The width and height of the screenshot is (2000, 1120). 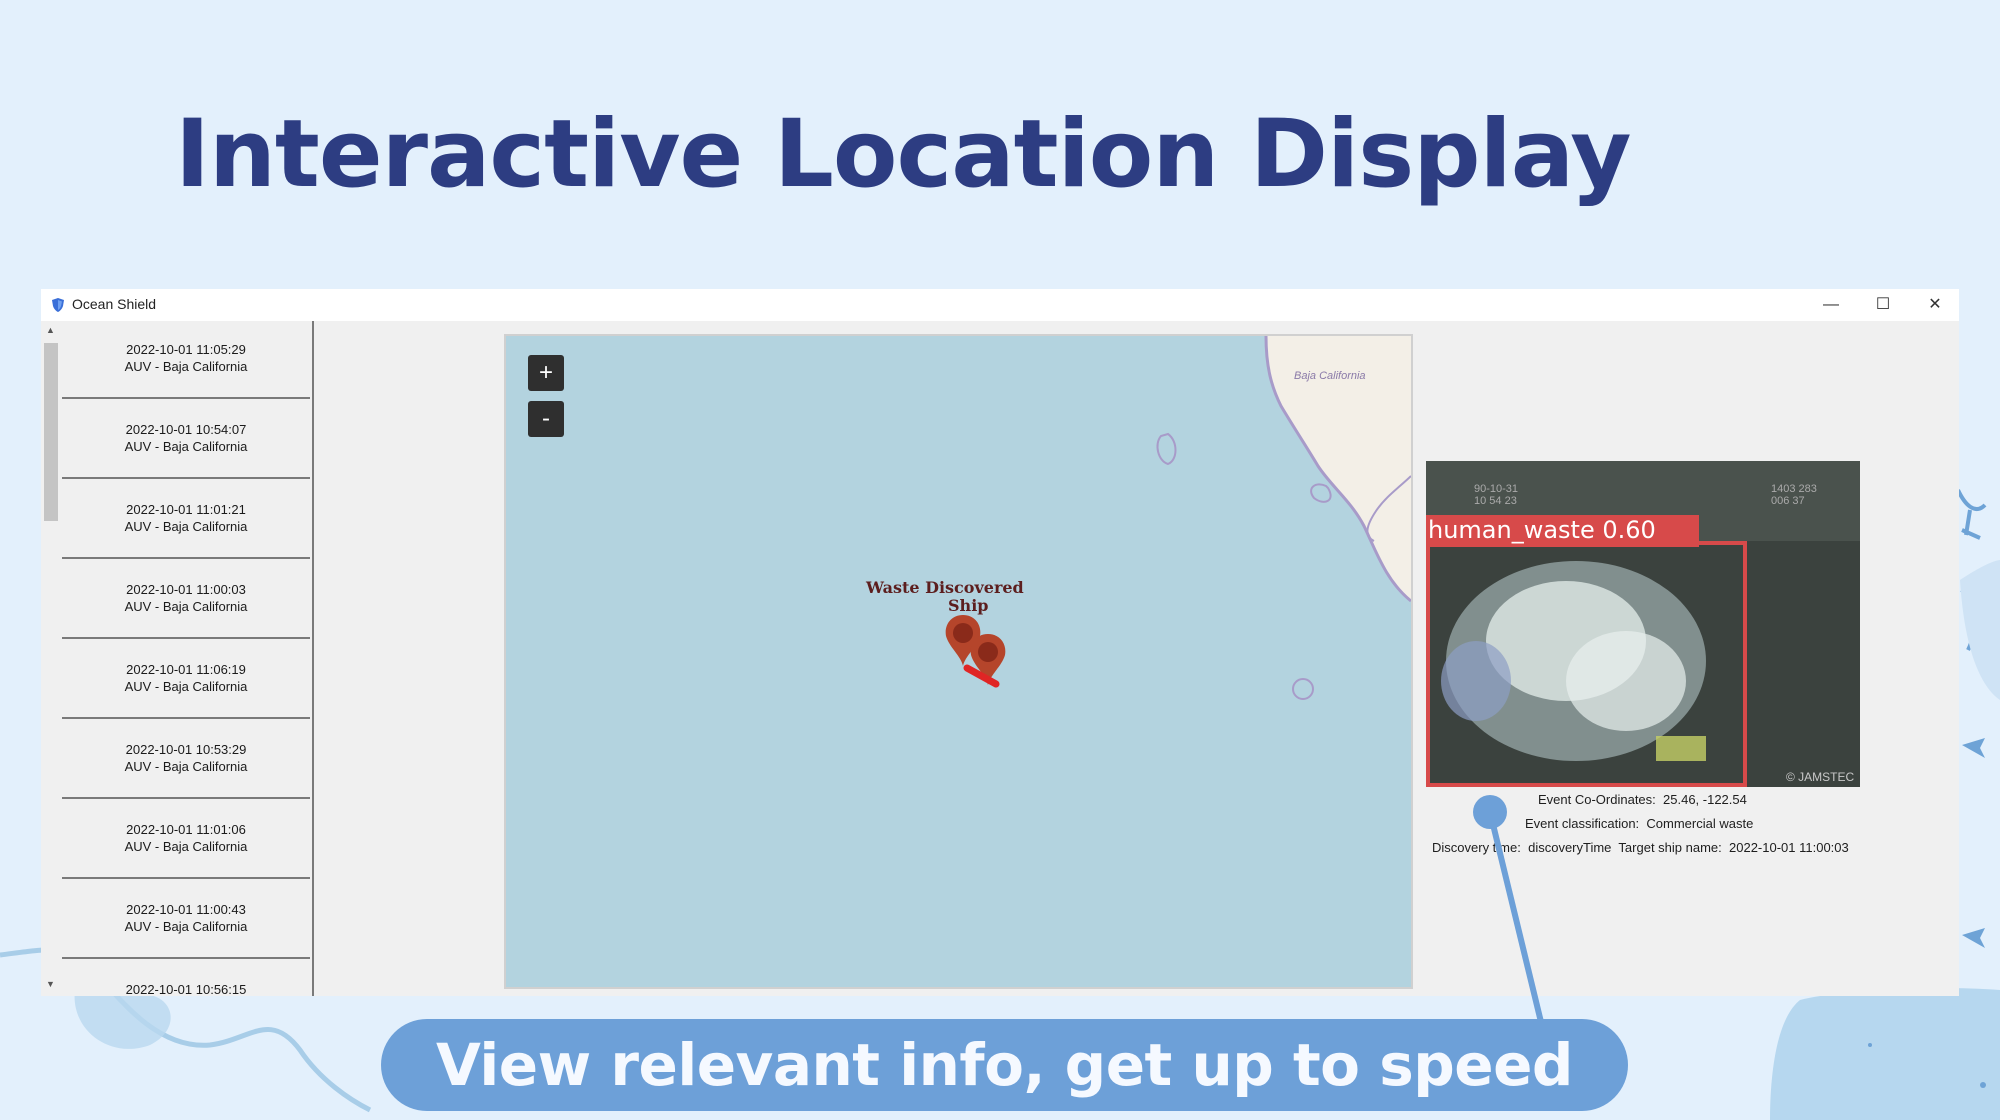 I want to click on caption-banner: View relevant info, get up to speed, so click(x=1004, y=1065).